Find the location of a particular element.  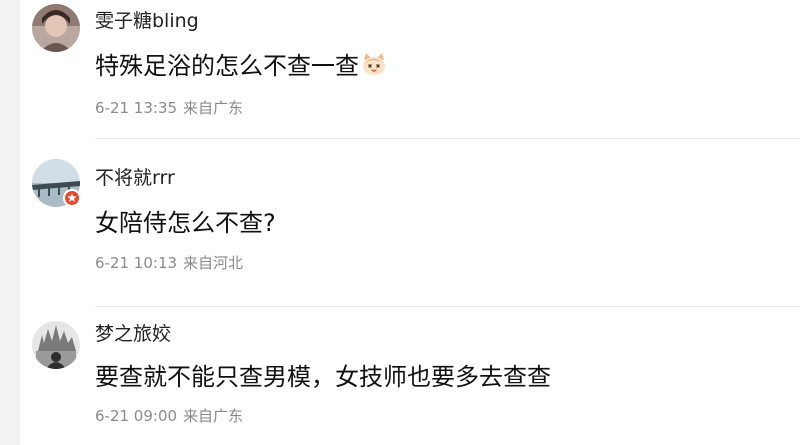

comment-time: 6-21 13:35 is located at coordinates (136, 108).